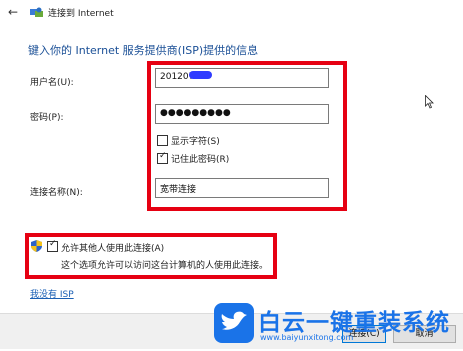 The height and width of the screenshot is (351, 463). I want to click on window-title: 连接到 Internet, so click(81, 14).